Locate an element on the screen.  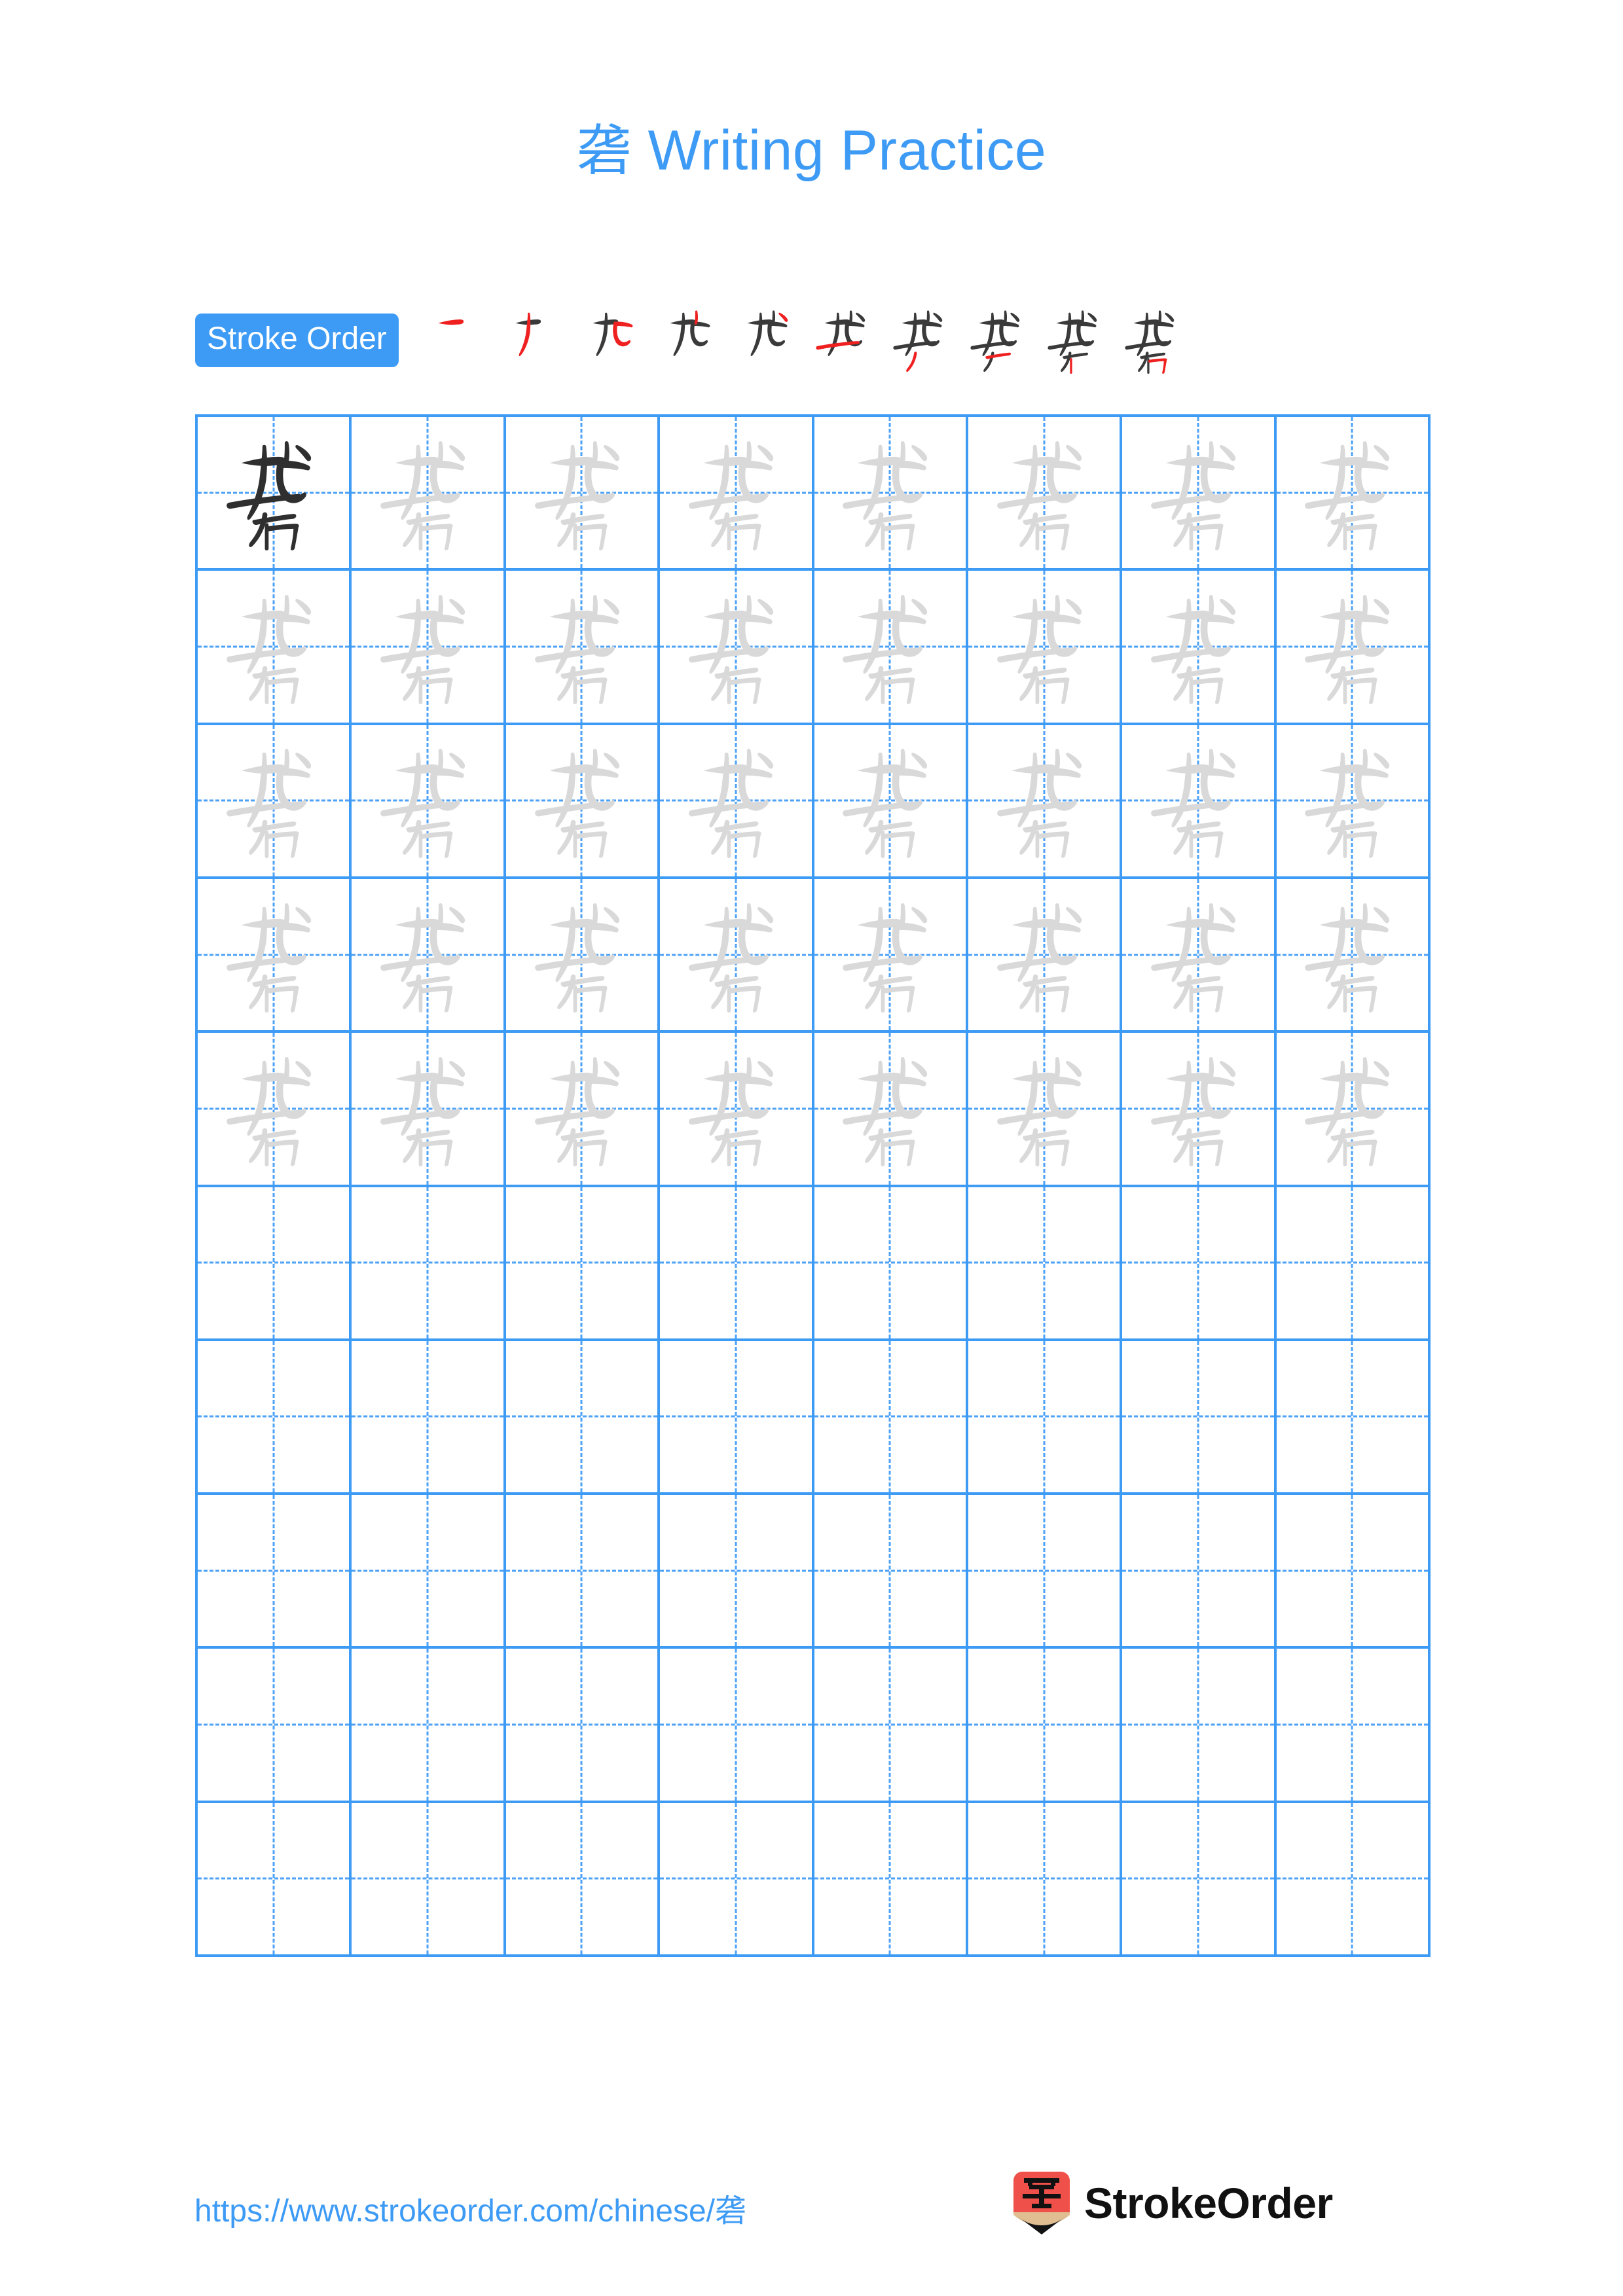
practice-cell-r1-c8 is located at coordinates (1353, 494).